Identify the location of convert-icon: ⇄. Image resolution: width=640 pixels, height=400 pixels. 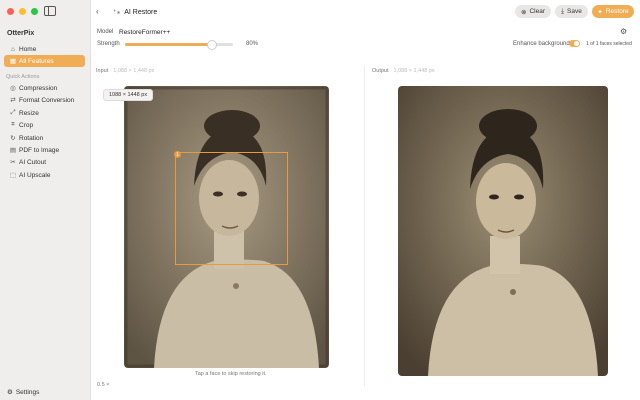
(13, 100).